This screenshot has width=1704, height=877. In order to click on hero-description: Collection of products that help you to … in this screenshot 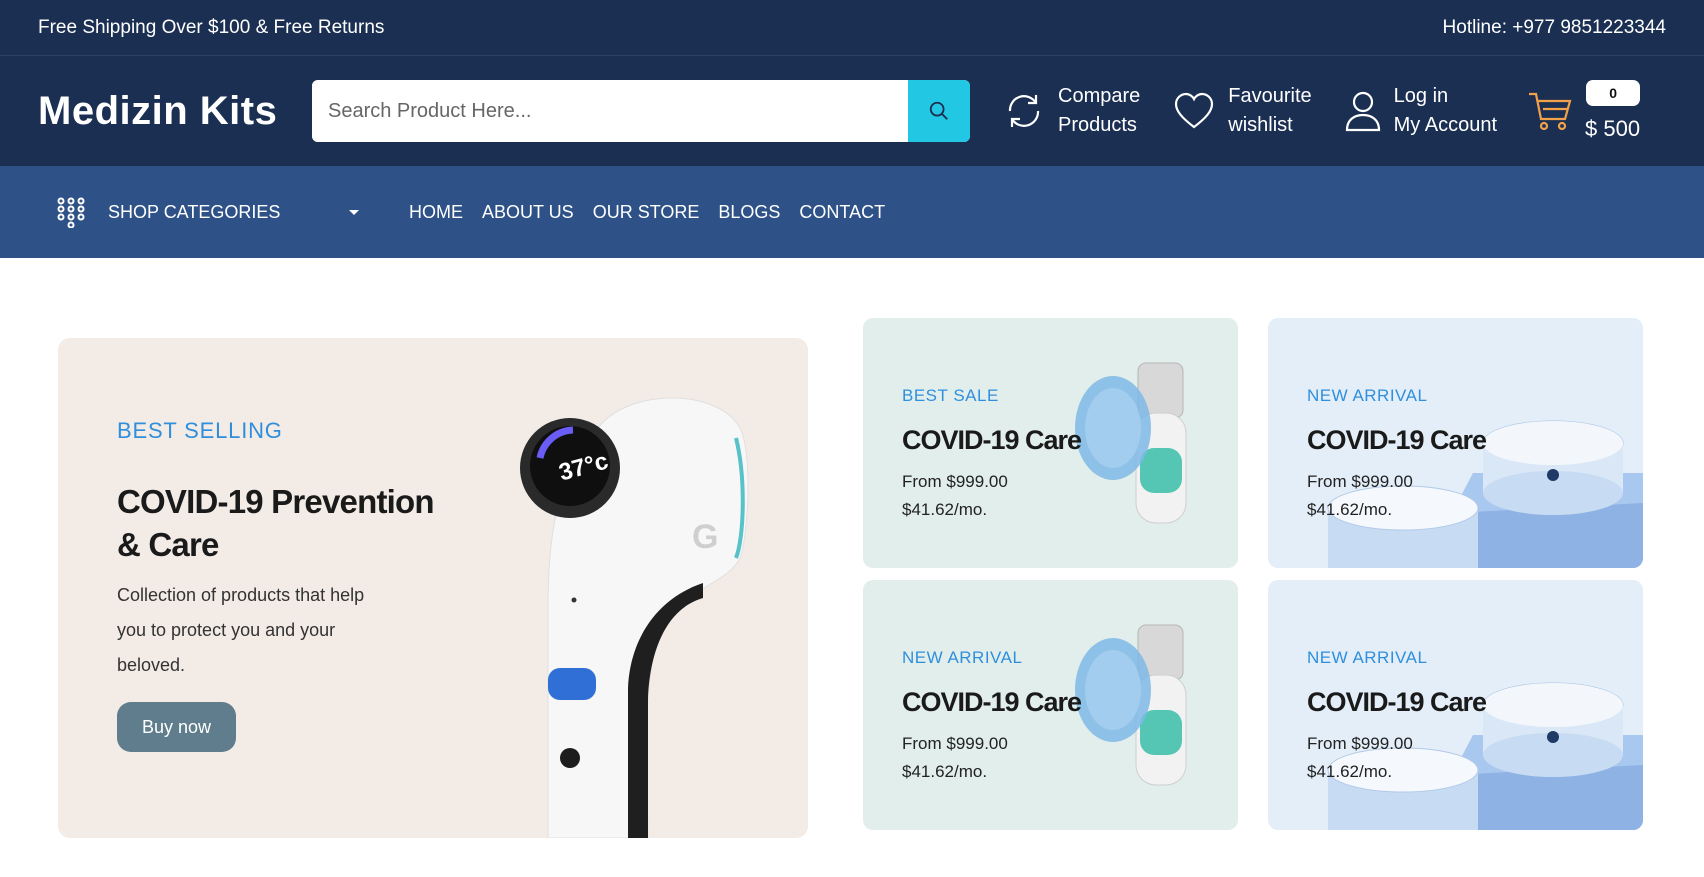, I will do `click(241, 630)`.